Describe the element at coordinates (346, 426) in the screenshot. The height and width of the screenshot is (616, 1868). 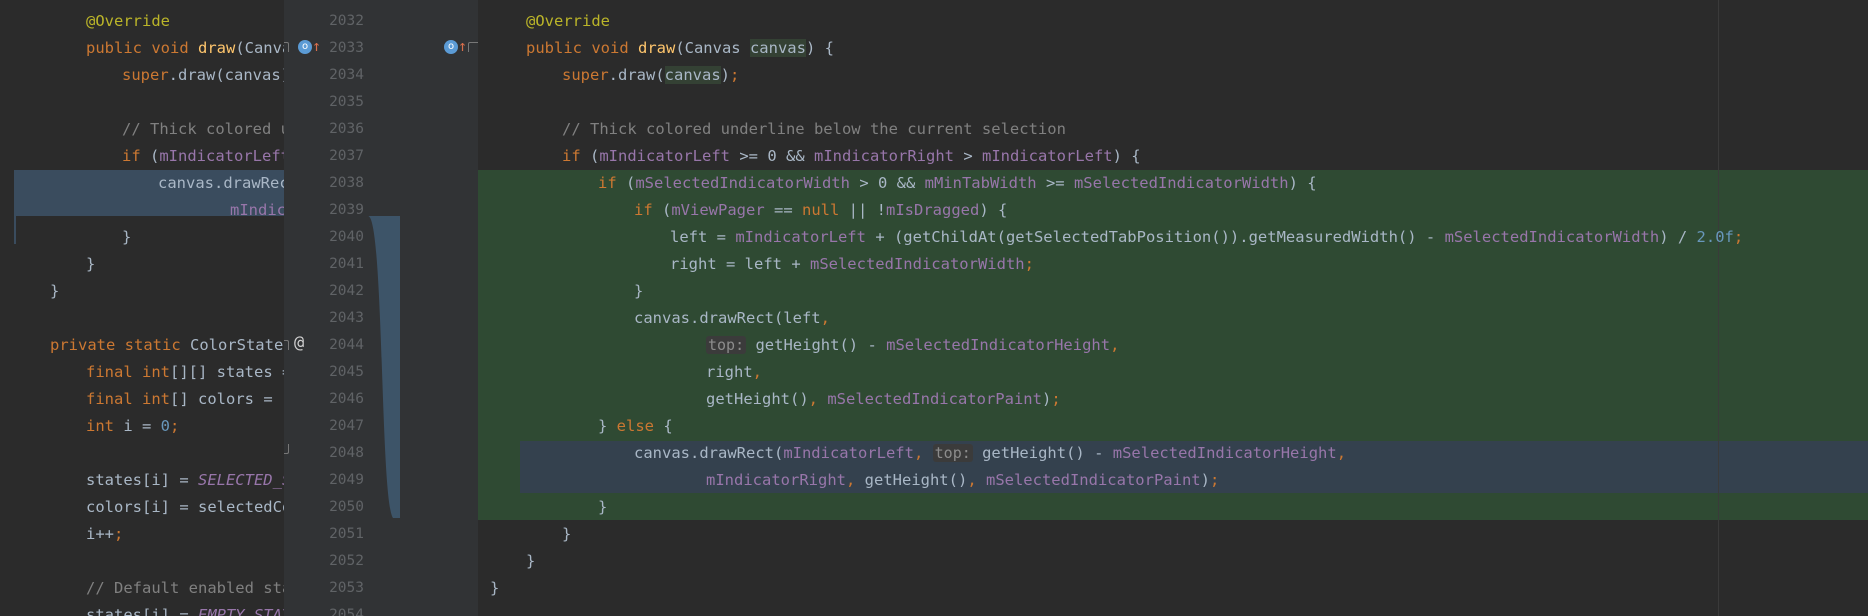
I see `line-number: 2047` at that location.